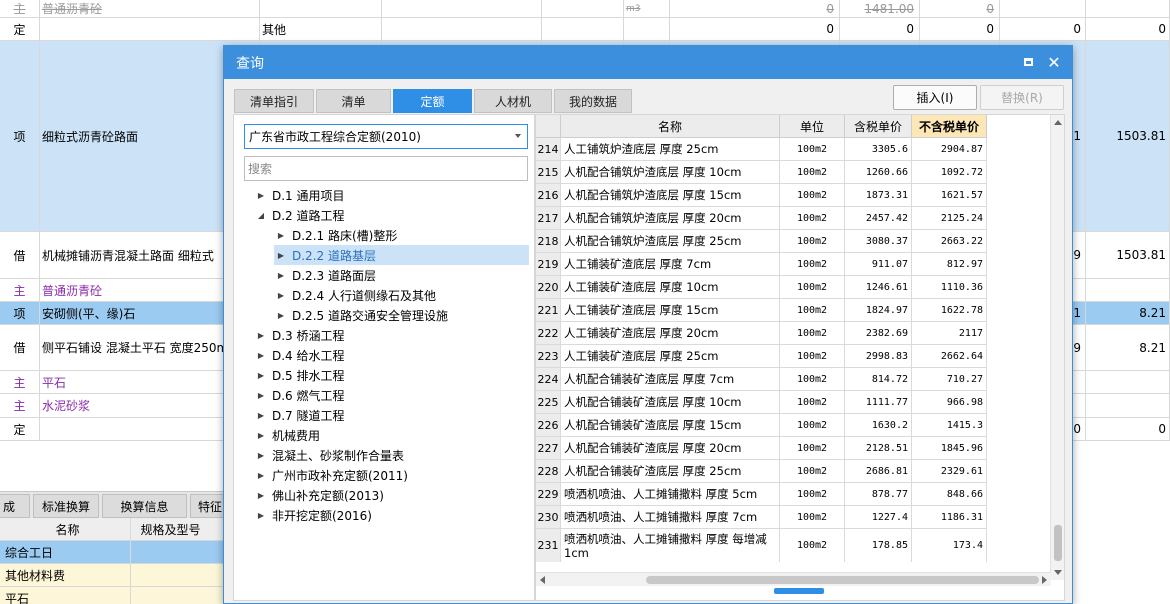 Image resolution: width=1170 pixels, height=604 pixels. What do you see at coordinates (949, 448) in the screenshot?
I see `quota-cell-p2: 1845.96` at bounding box center [949, 448].